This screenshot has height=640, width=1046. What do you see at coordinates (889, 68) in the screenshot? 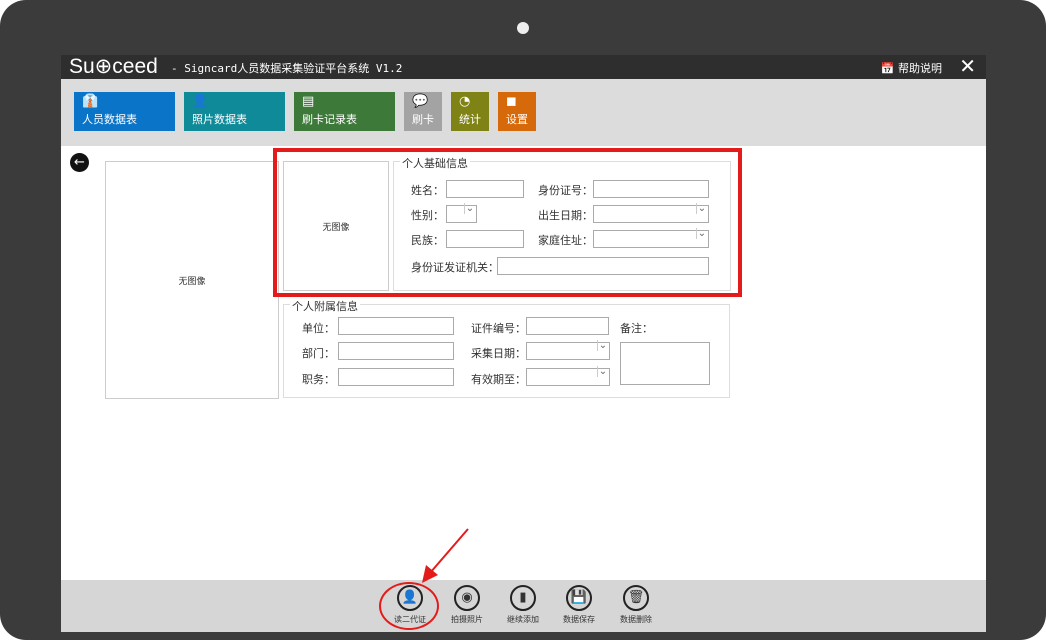
I see `calendar-check-icon: 📅` at bounding box center [889, 68].